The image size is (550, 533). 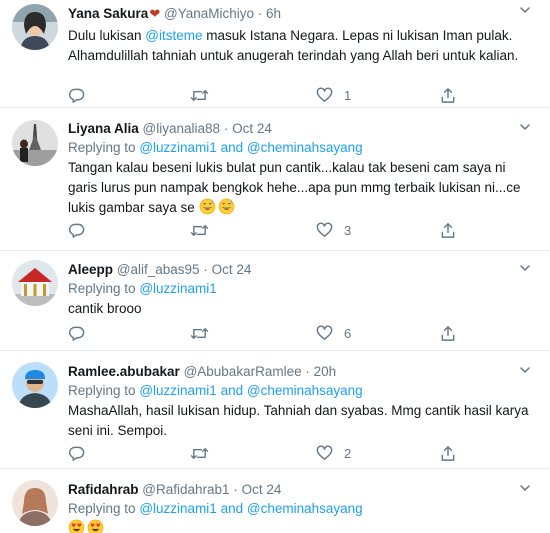 What do you see at coordinates (103, 128) in the screenshot?
I see `display-name: Liyana Alia` at bounding box center [103, 128].